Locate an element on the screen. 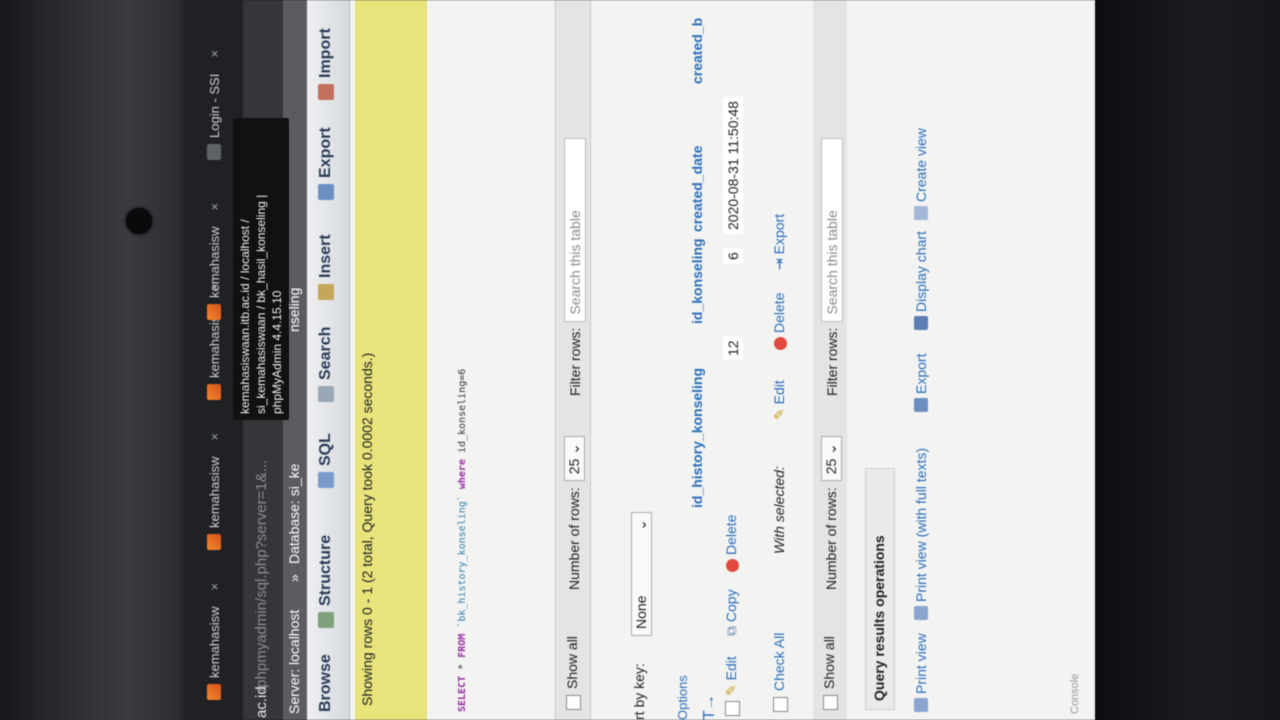 The height and width of the screenshot is (720, 1280). edit-link: ✎ Edit is located at coordinates (731, 676).